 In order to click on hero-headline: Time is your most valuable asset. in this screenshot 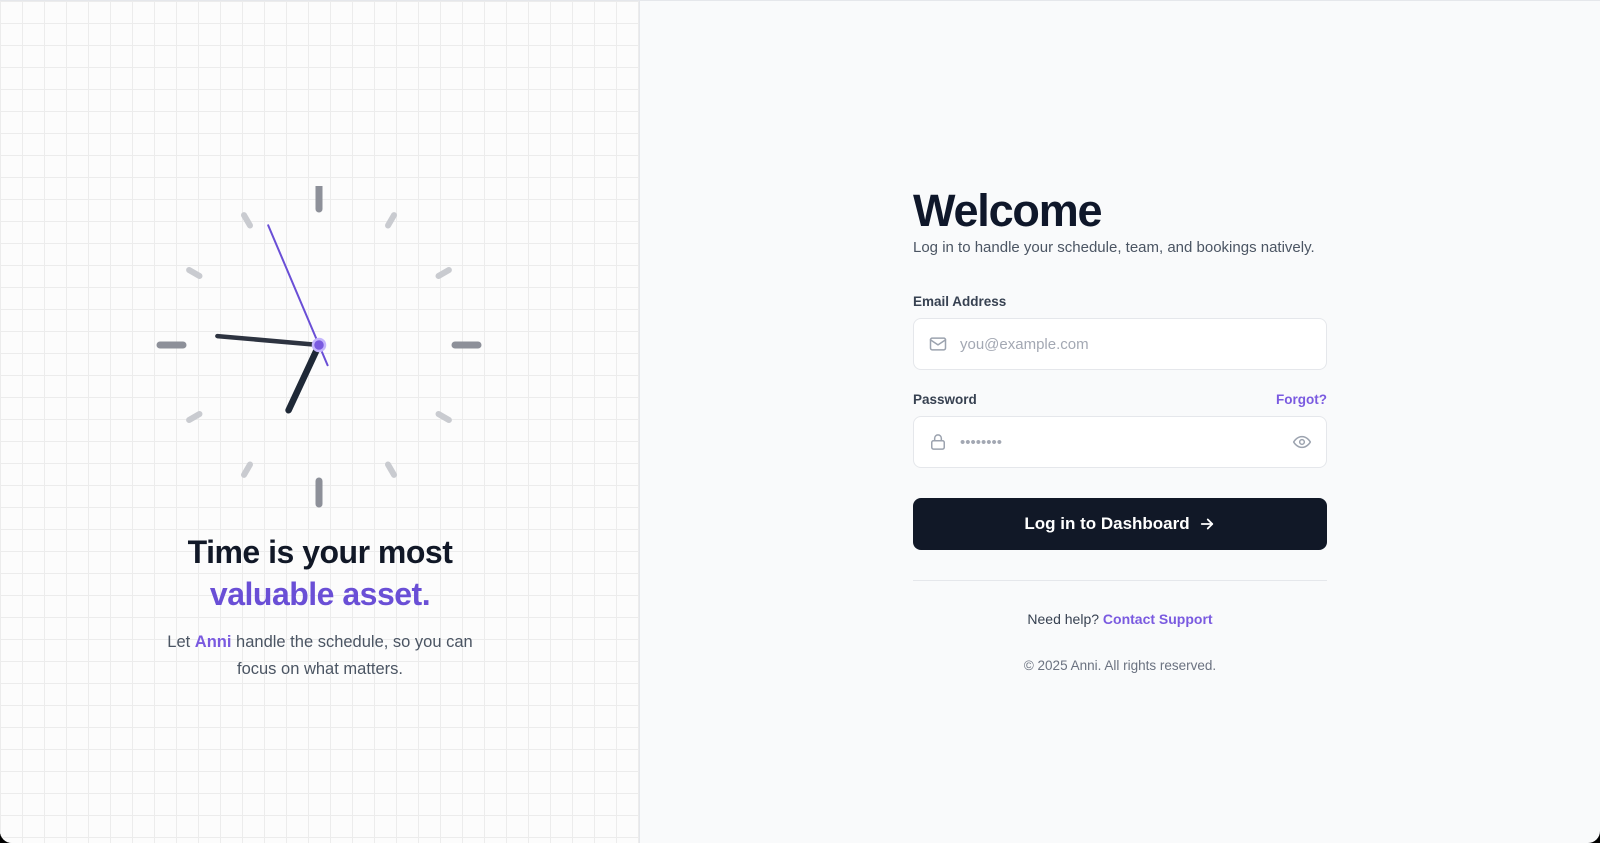, I will do `click(320, 573)`.